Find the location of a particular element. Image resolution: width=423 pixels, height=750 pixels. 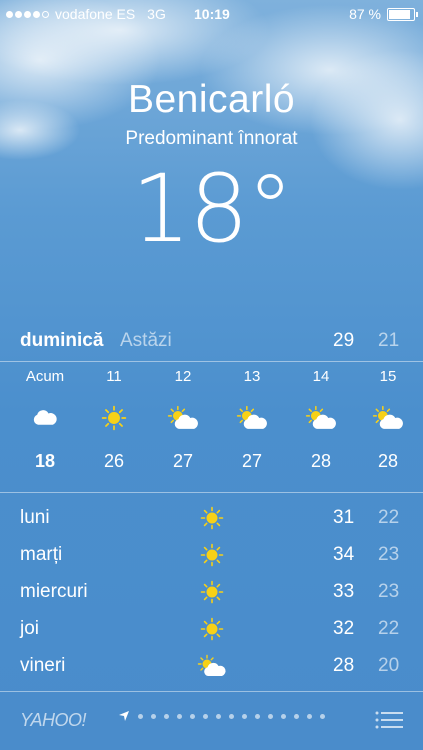

hour-item: 11 26 is located at coordinates (114, 420).